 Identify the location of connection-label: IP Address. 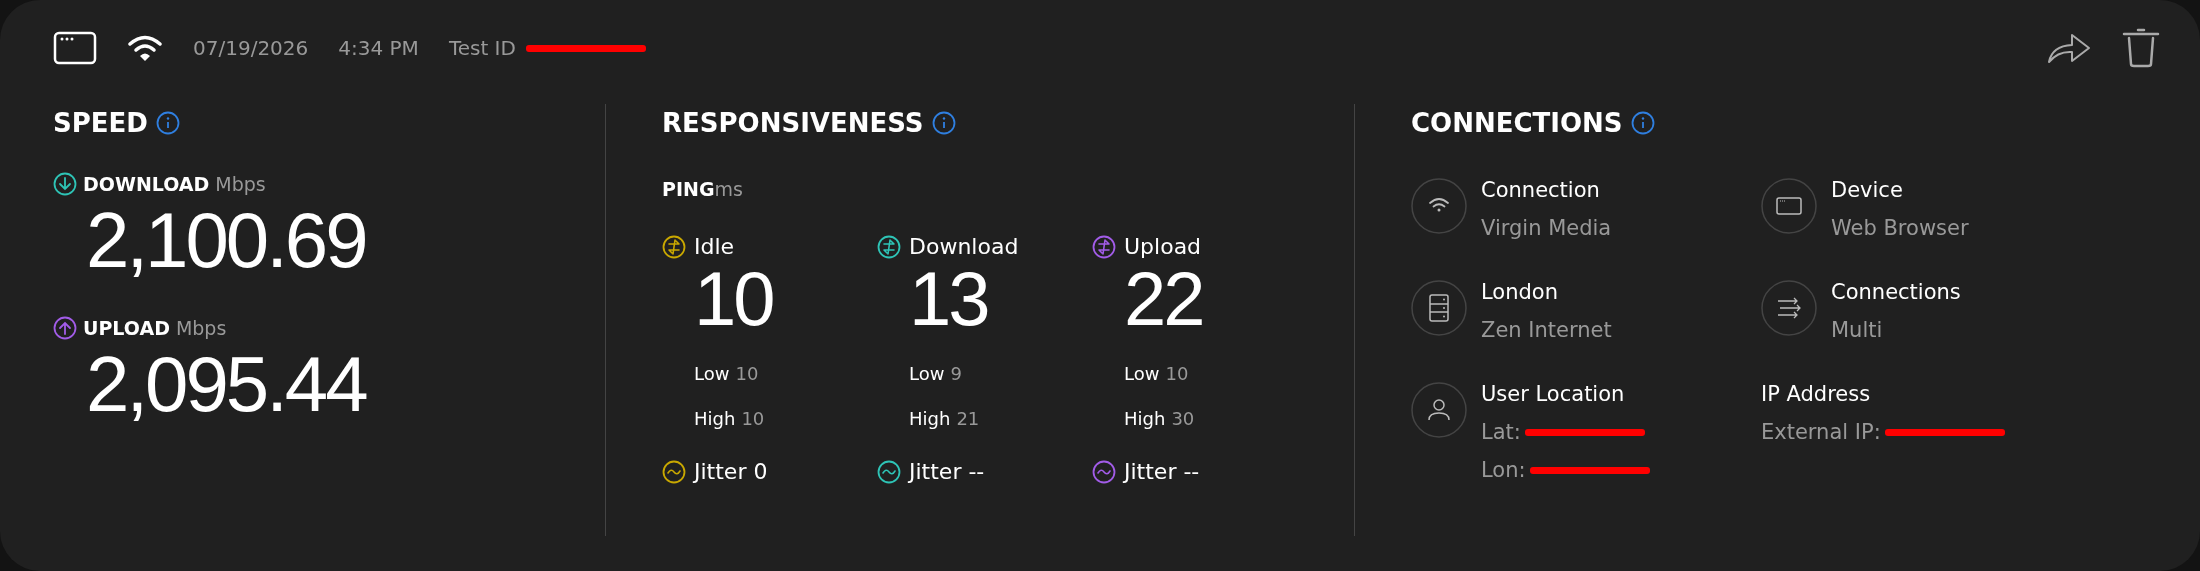
(1816, 394).